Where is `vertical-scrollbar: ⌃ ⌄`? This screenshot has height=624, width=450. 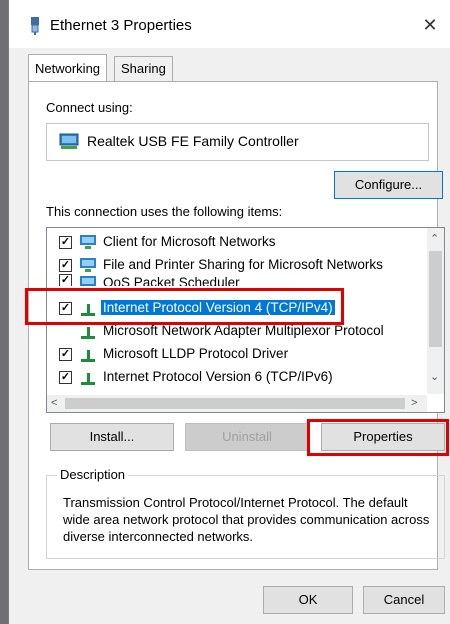 vertical-scrollbar: ⌃ ⌄ is located at coordinates (435, 311).